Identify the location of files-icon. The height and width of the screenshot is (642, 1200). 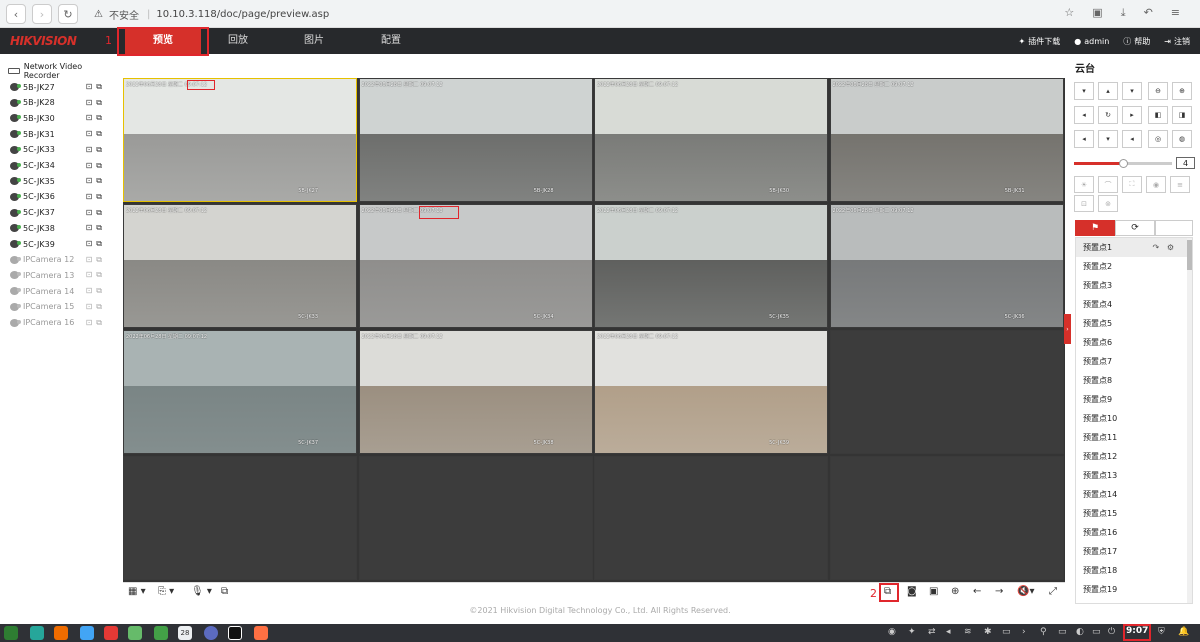
(37, 633).